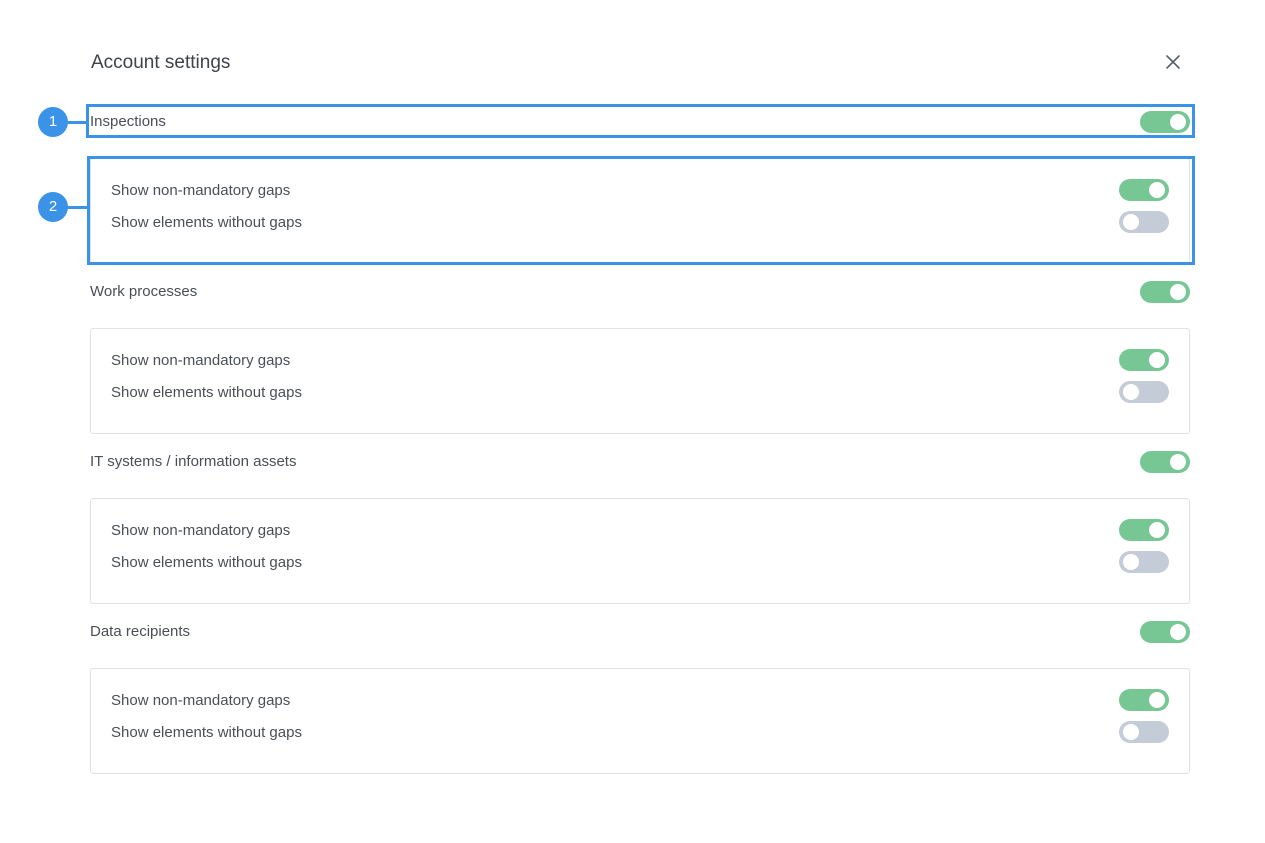 The image size is (1265, 843). I want to click on section-toggle-work-processes, so click(1165, 292).